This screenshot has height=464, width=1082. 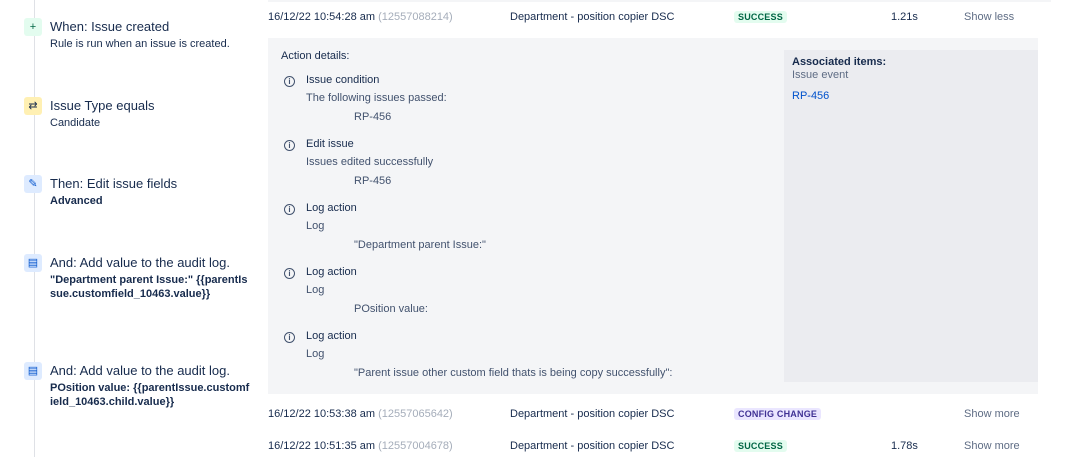 I want to click on status-badge: CONFIG CHANGE, so click(x=778, y=414).